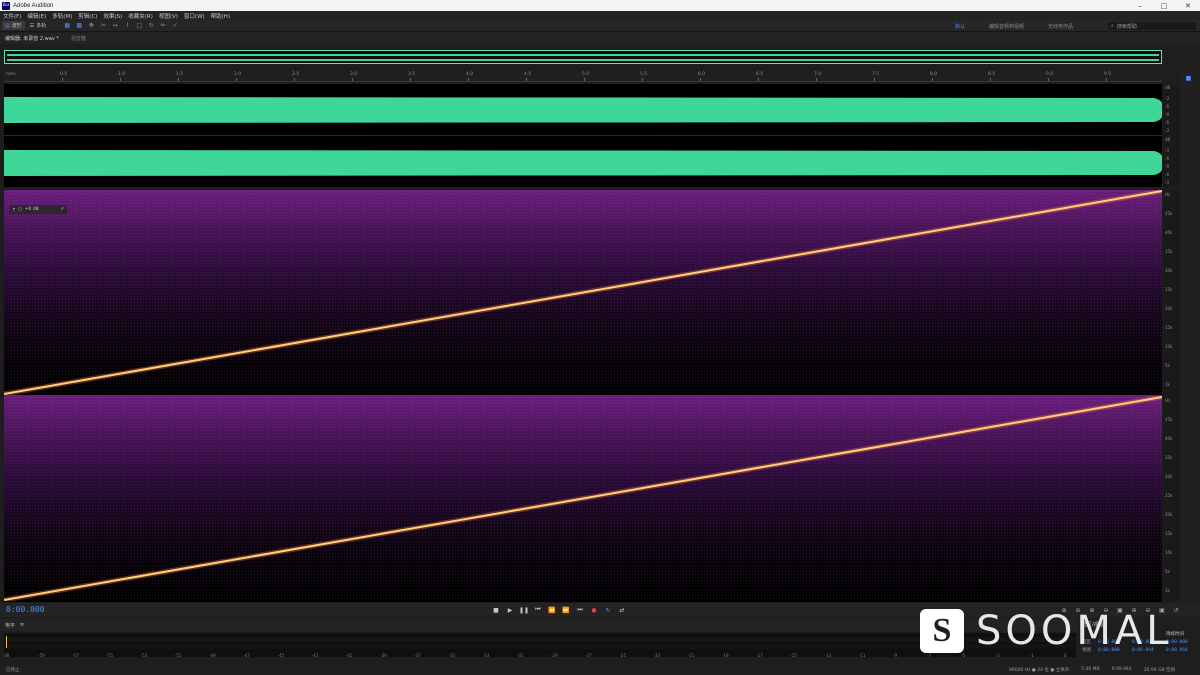  Describe the element at coordinates (960, 26) in the screenshot. I see `workspace-default: 默认` at that location.